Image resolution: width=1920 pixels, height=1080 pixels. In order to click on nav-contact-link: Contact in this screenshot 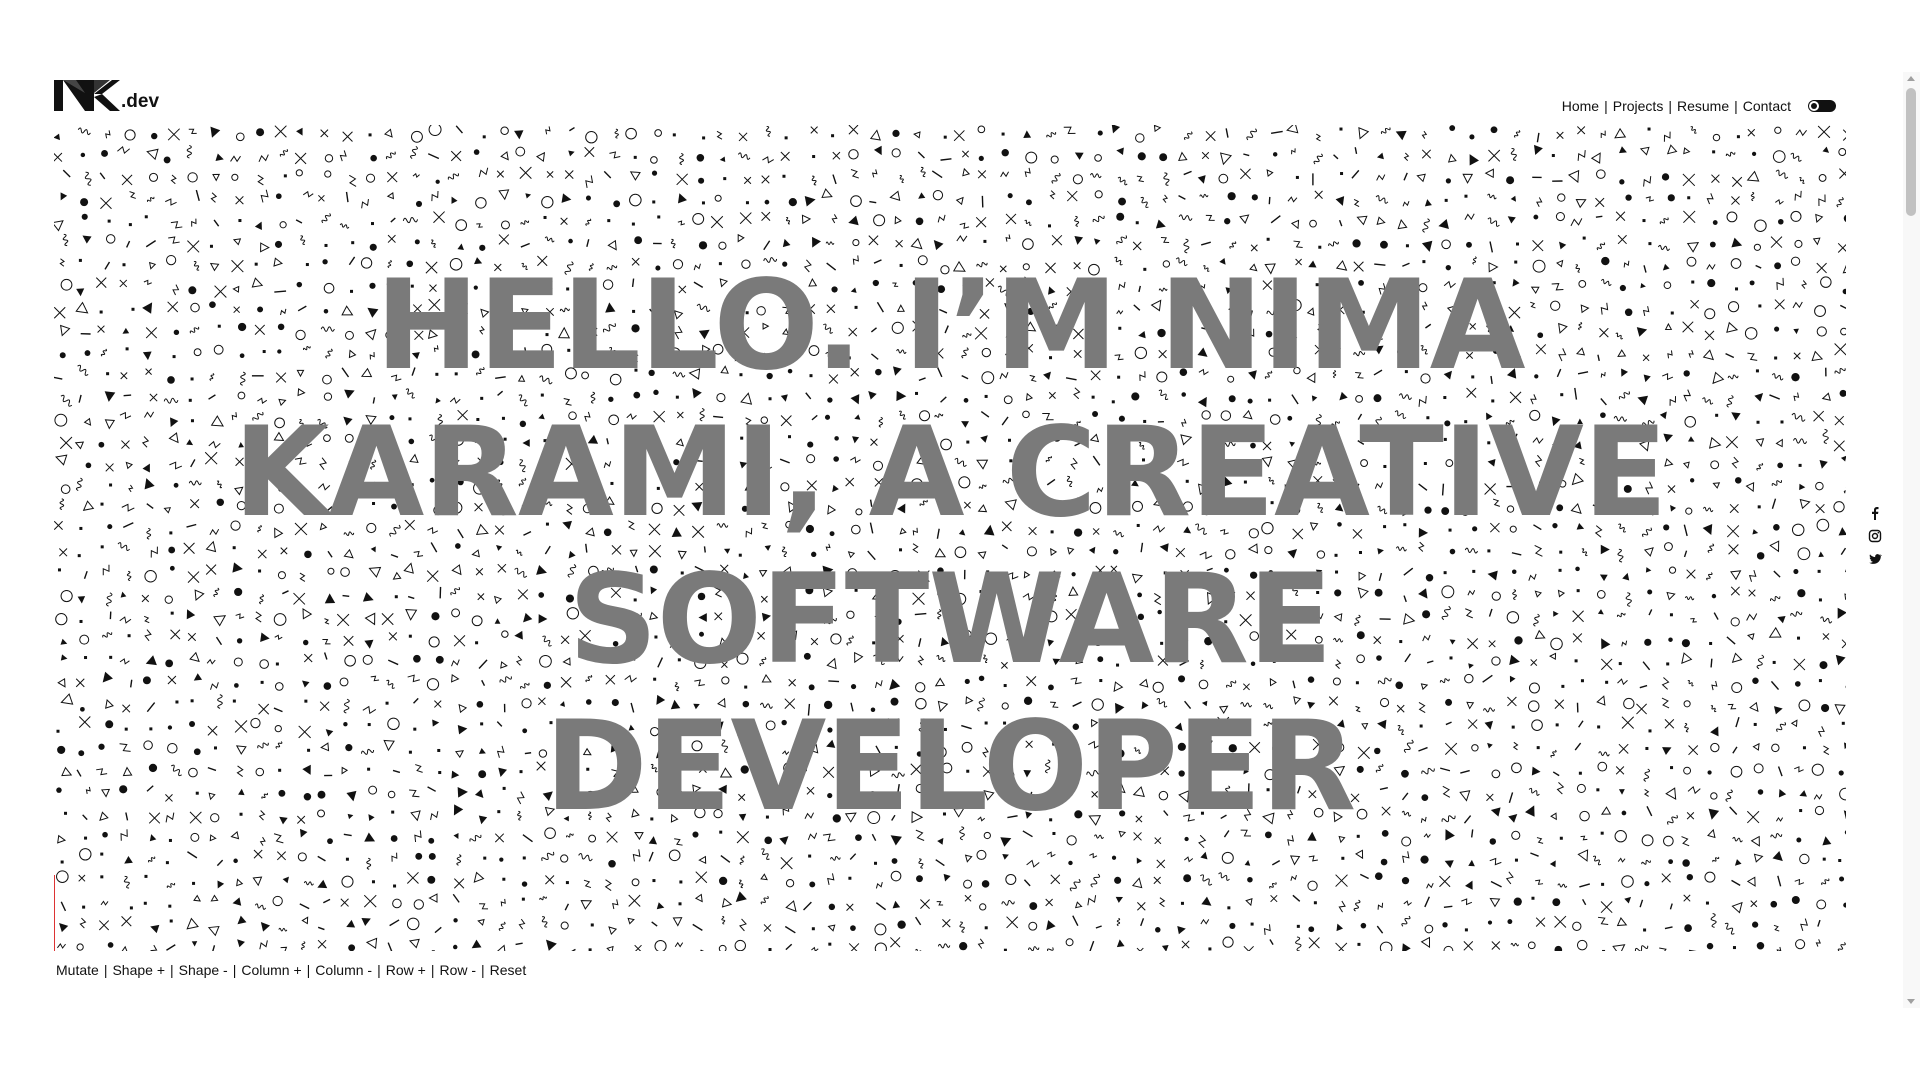, I will do `click(1767, 106)`.